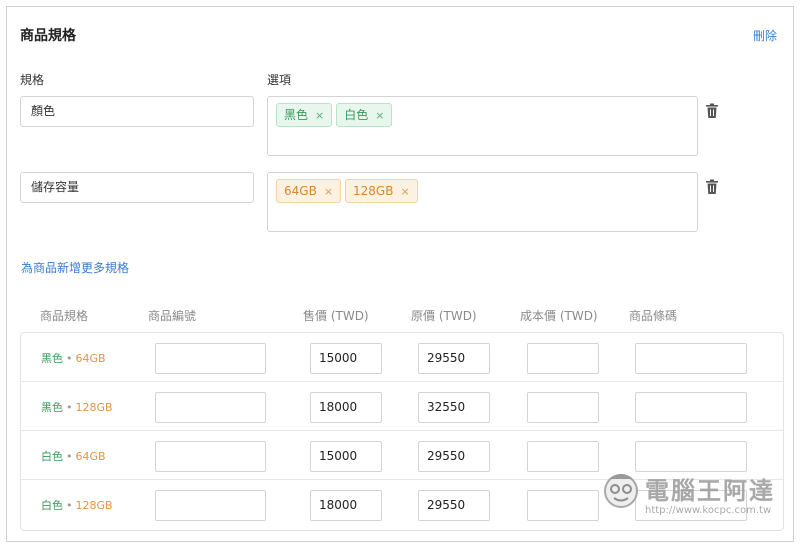 The height and width of the screenshot is (548, 800). I want to click on spec-name-input: 儲存容量, so click(137, 187).